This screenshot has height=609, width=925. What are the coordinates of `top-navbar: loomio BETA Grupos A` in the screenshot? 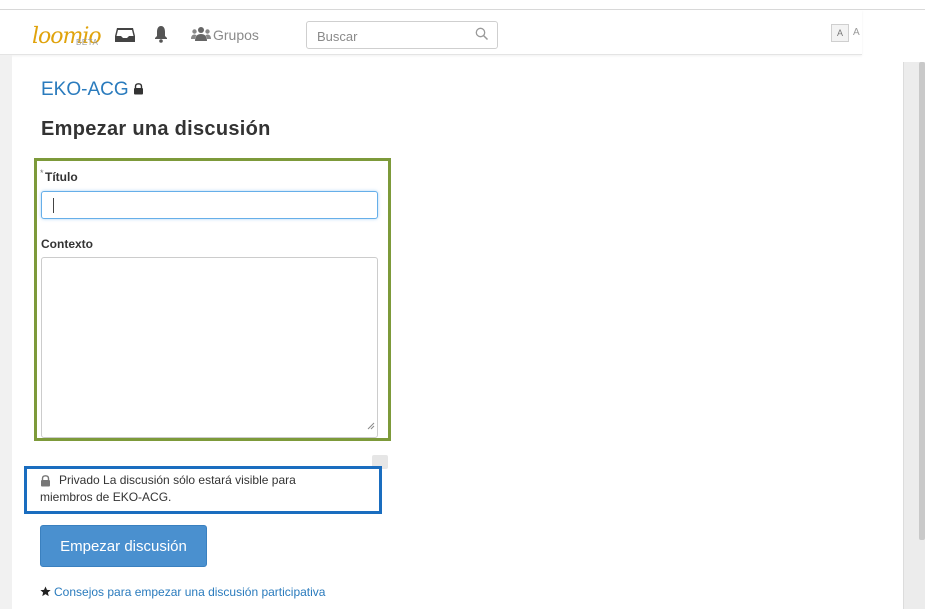 It's located at (431, 32).